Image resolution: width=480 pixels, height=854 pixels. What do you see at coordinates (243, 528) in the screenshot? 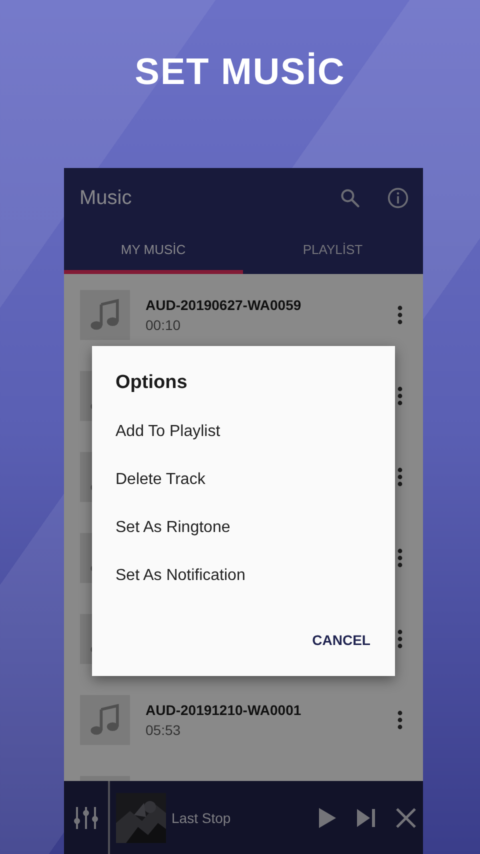
I see `menu-option: Set As Ringtone` at bounding box center [243, 528].